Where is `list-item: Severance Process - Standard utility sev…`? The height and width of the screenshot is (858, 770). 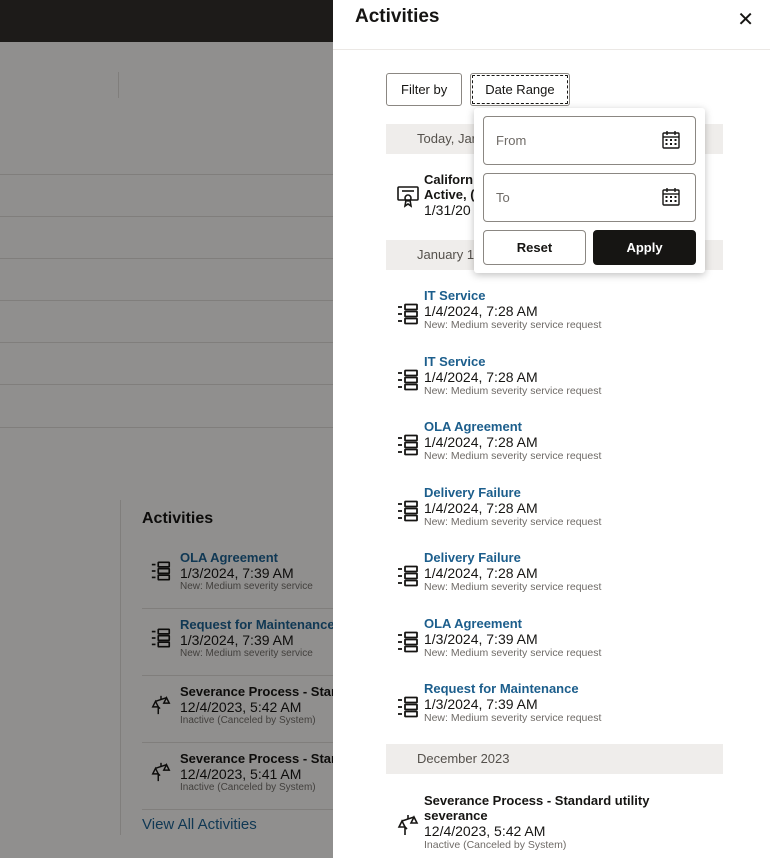
list-item: Severance Process - Standard utility sev… is located at coordinates (554, 825).